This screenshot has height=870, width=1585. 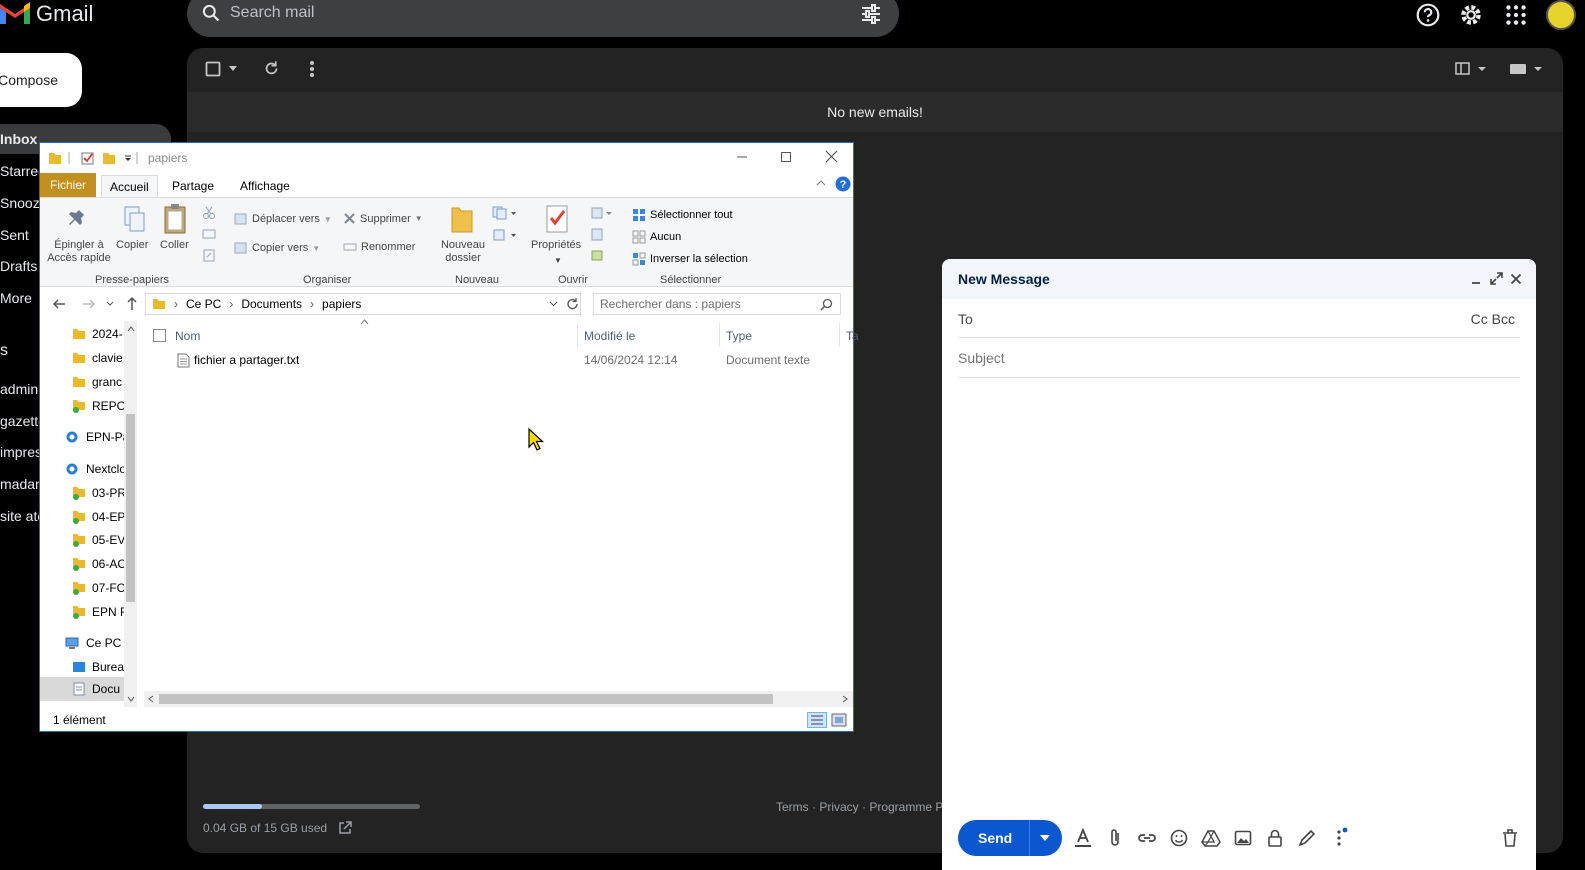 I want to click on navigation-scrollbar, so click(x=130, y=514).